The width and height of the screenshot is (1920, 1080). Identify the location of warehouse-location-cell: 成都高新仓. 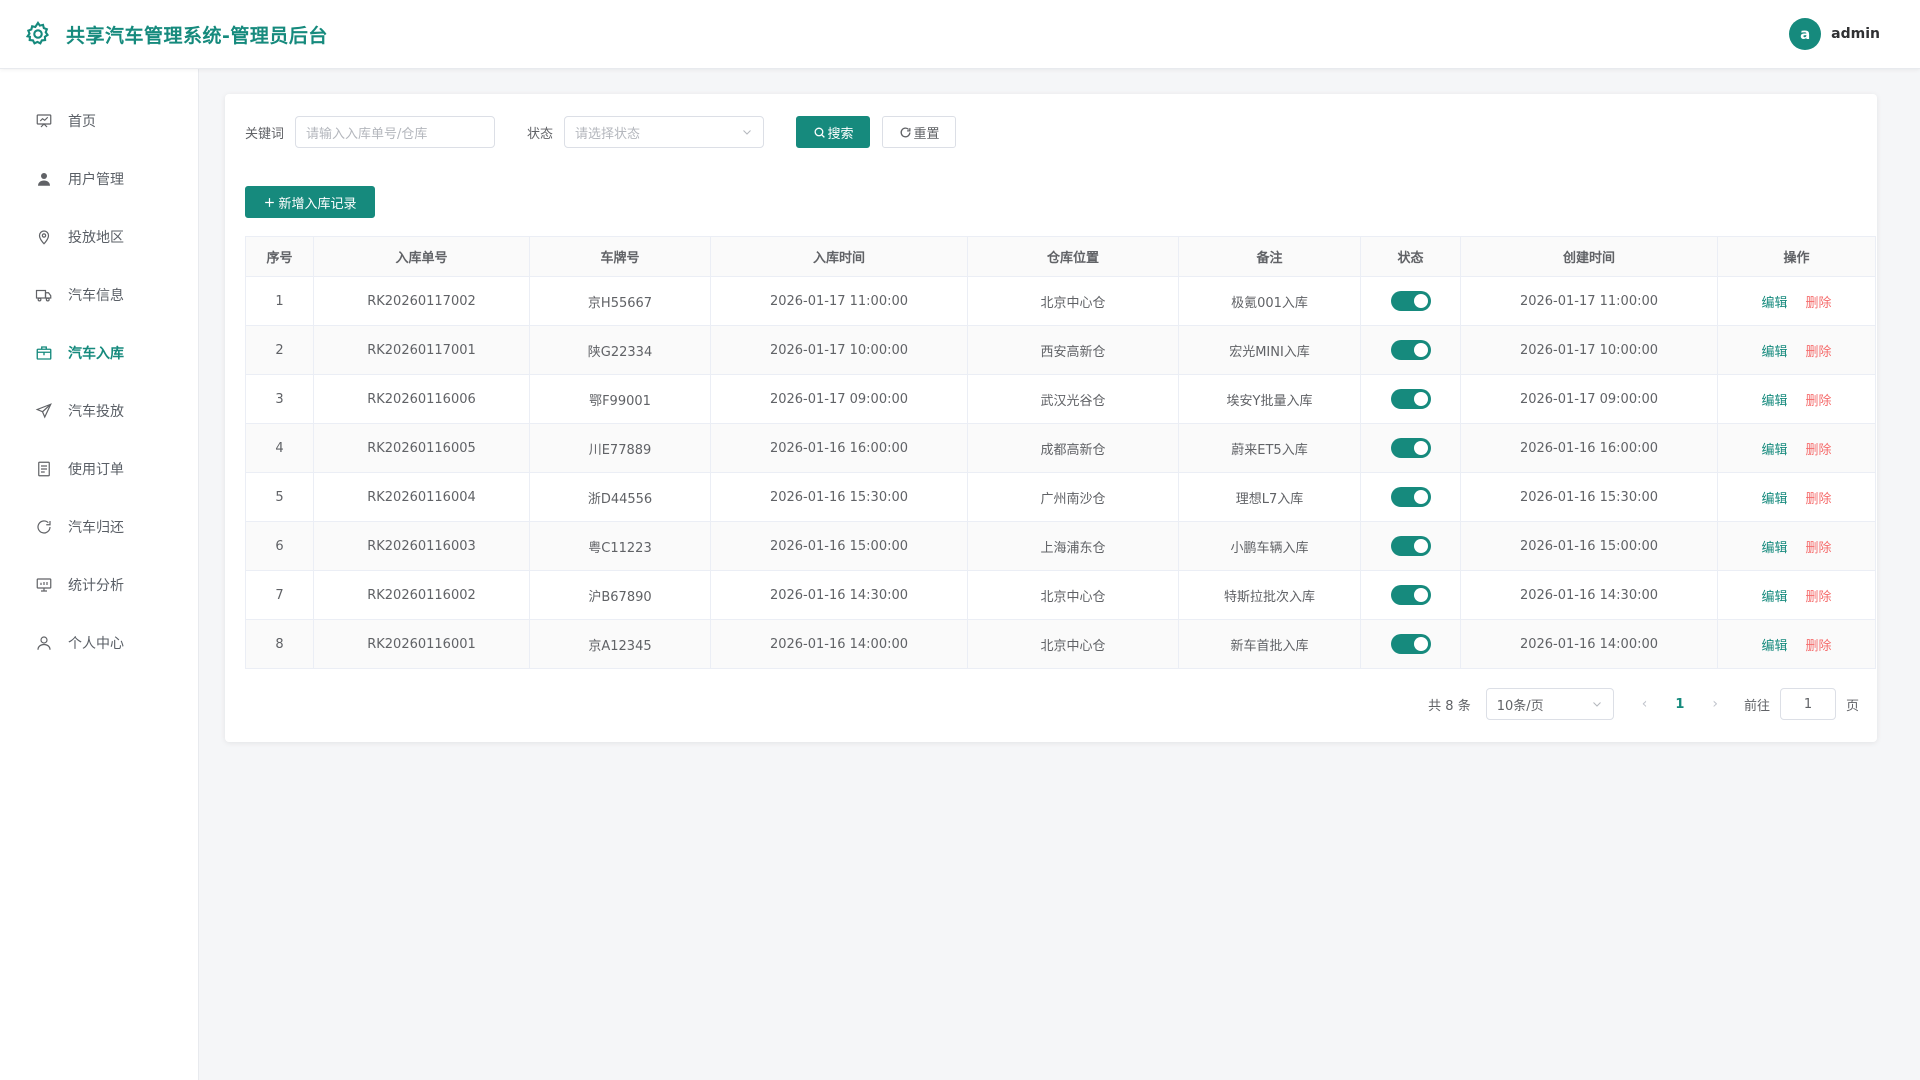
(1073, 448).